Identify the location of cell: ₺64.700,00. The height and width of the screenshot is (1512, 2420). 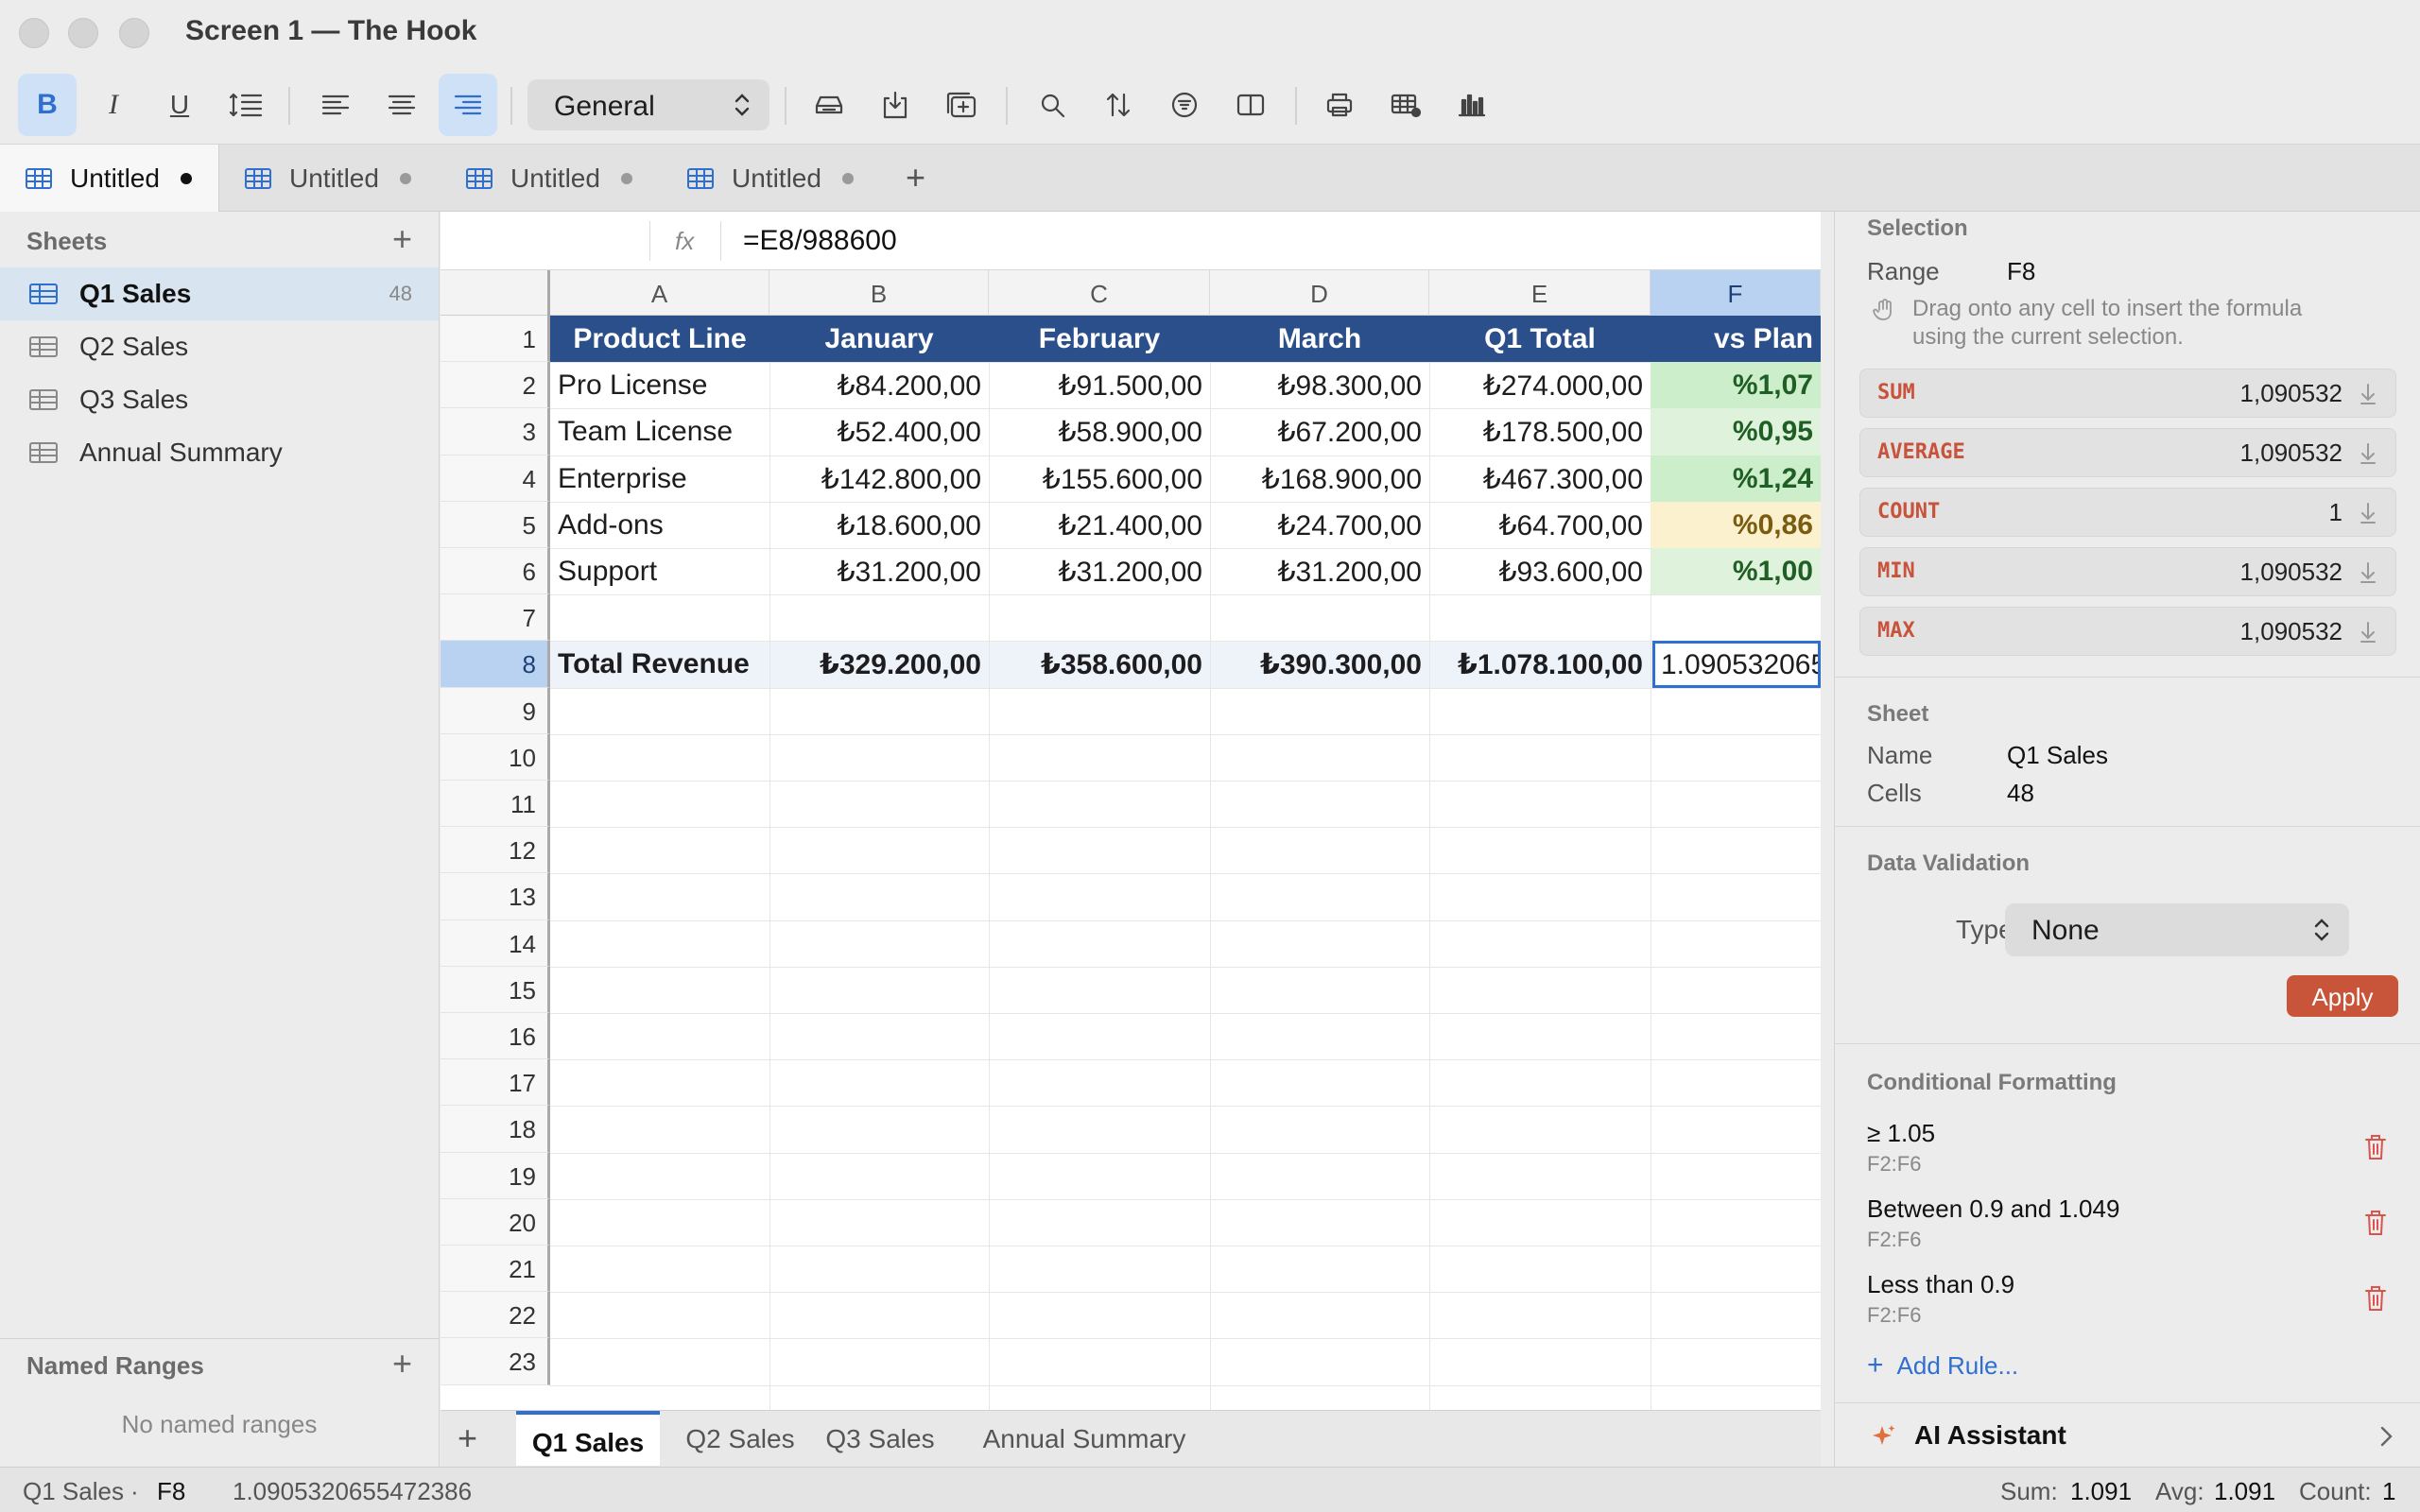
(1540, 525).